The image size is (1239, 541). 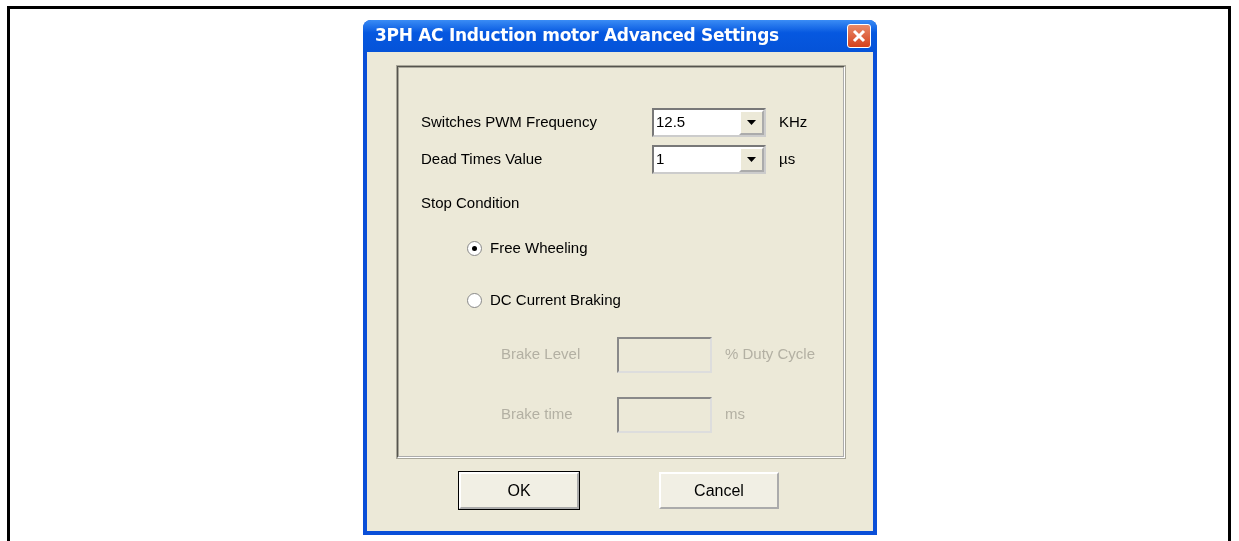 What do you see at coordinates (709, 122) in the screenshot?
I see `dropdown-field: 12.5` at bounding box center [709, 122].